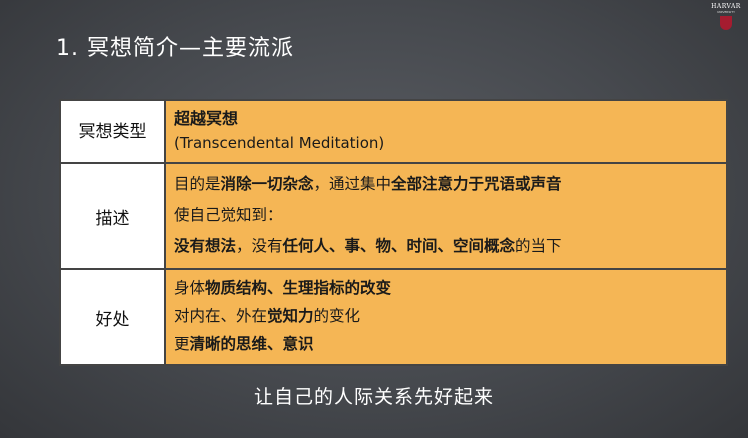 The height and width of the screenshot is (438, 748). Describe the element at coordinates (112, 317) in the screenshot. I see `row-label-benefits: 好处` at that location.